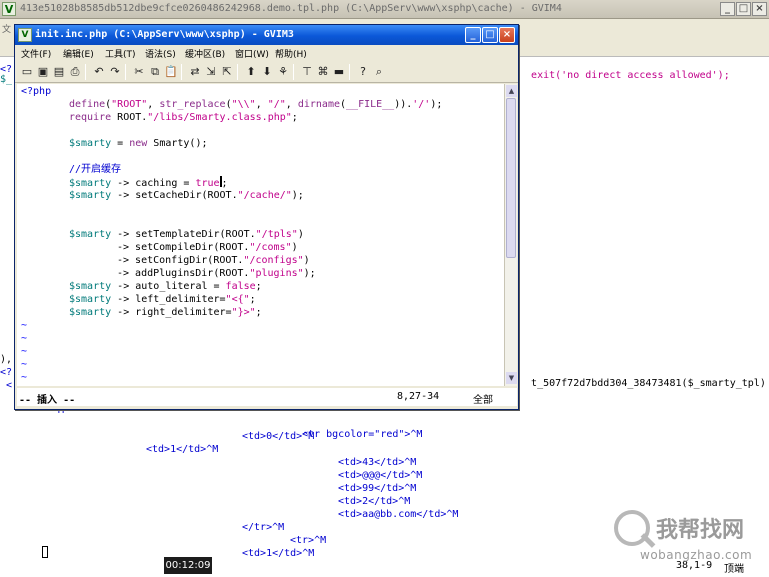 The height and width of the screenshot is (577, 769). Describe the element at coordinates (115, 72) in the screenshot. I see `redo-icon: ↷` at that location.